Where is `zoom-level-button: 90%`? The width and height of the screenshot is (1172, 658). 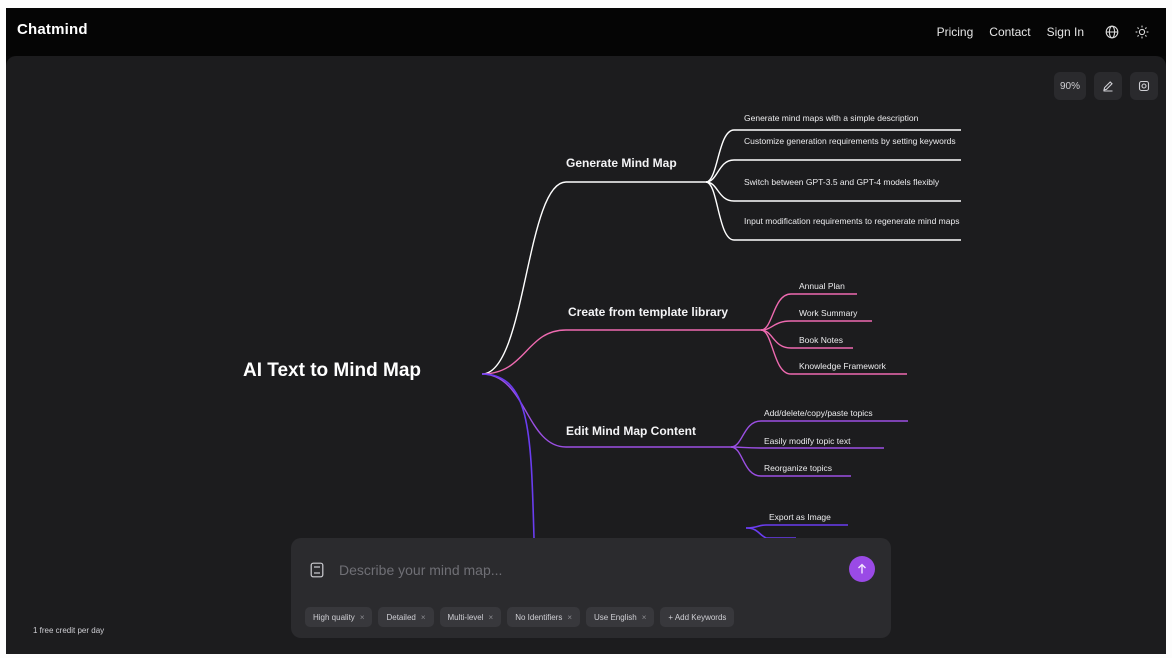
zoom-level-button: 90% is located at coordinates (1069, 86).